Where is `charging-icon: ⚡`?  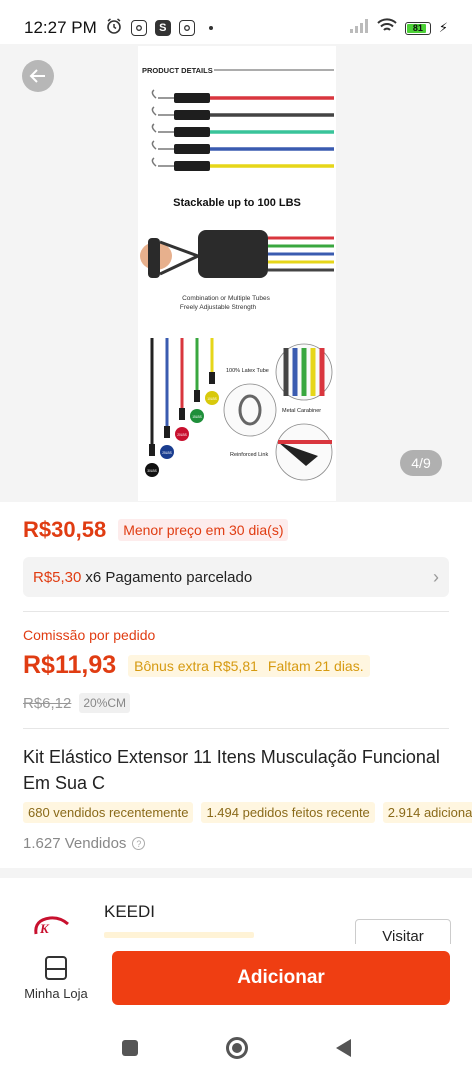 charging-icon: ⚡ is located at coordinates (443, 27).